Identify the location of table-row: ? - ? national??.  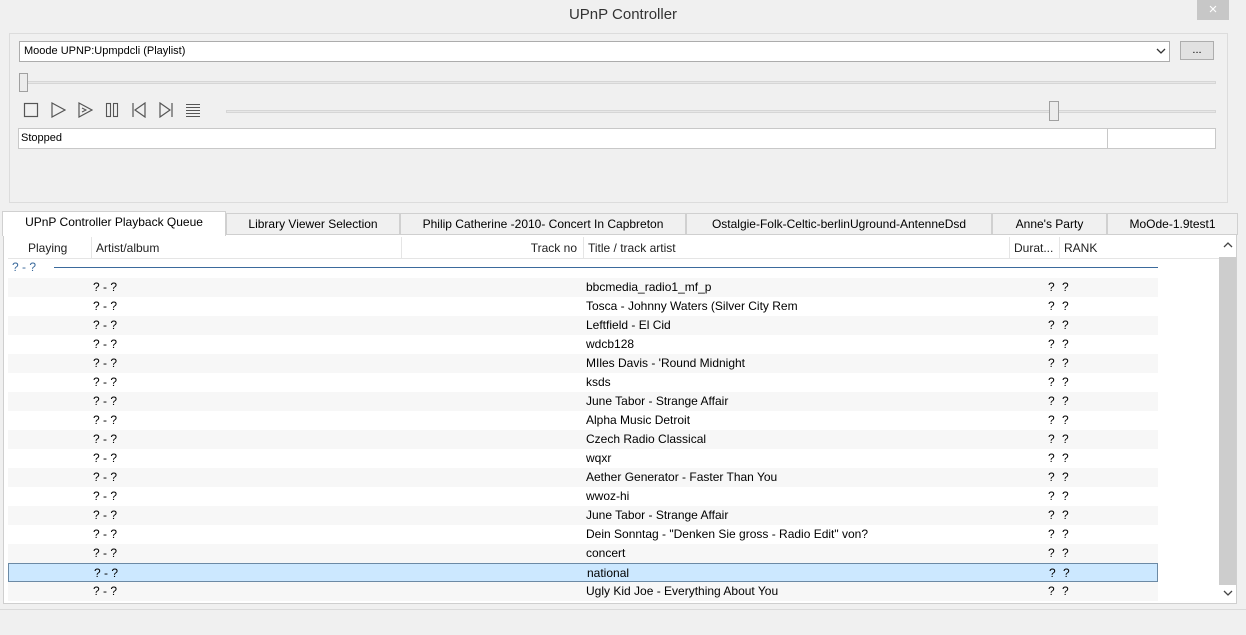
(583, 572).